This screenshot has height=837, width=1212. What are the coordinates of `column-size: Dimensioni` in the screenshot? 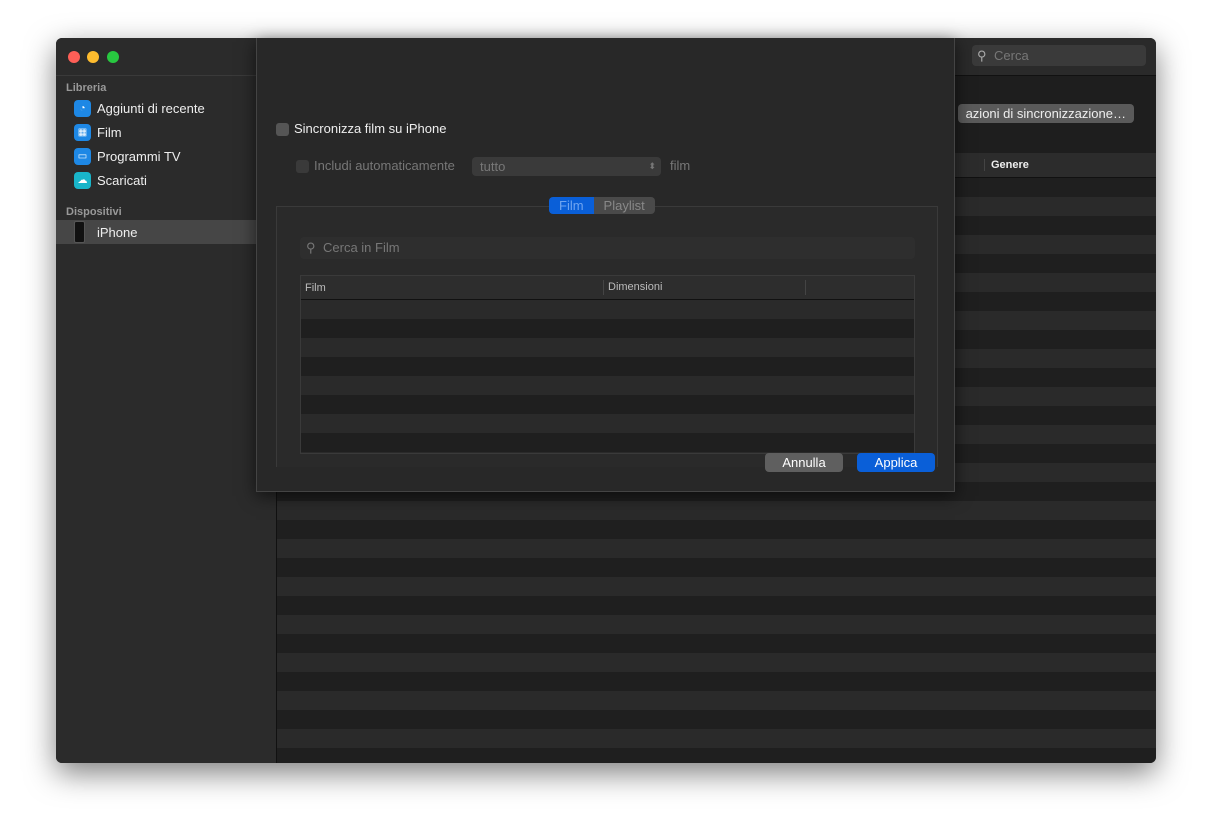 It's located at (632, 287).